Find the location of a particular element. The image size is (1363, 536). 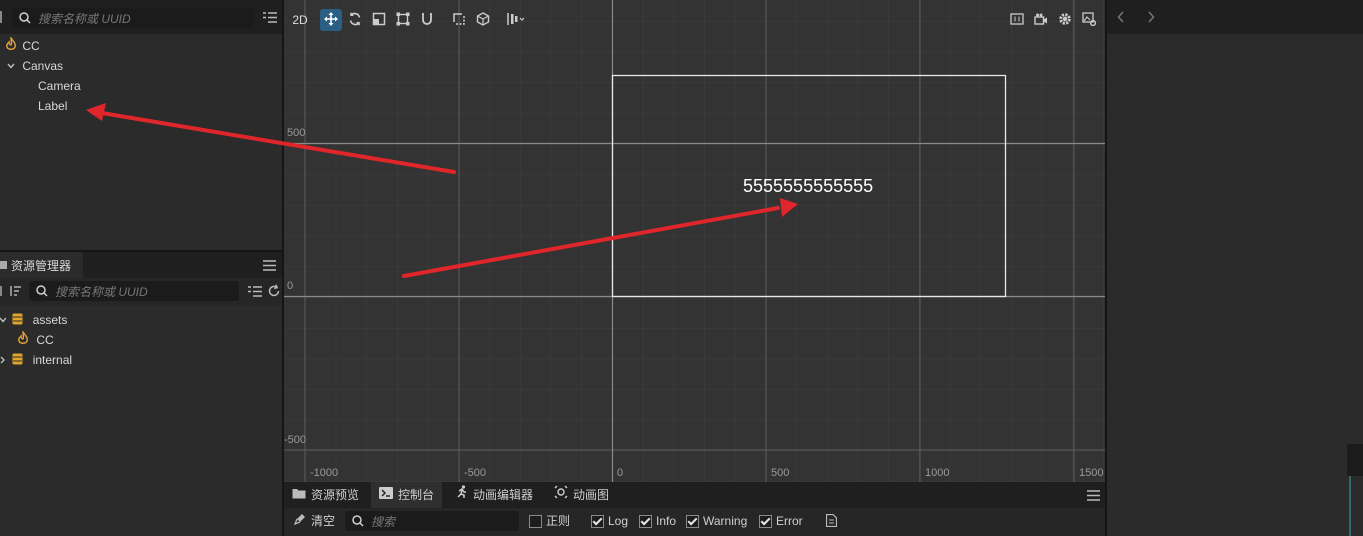

y-axis-label: 500 is located at coordinates (296, 133).